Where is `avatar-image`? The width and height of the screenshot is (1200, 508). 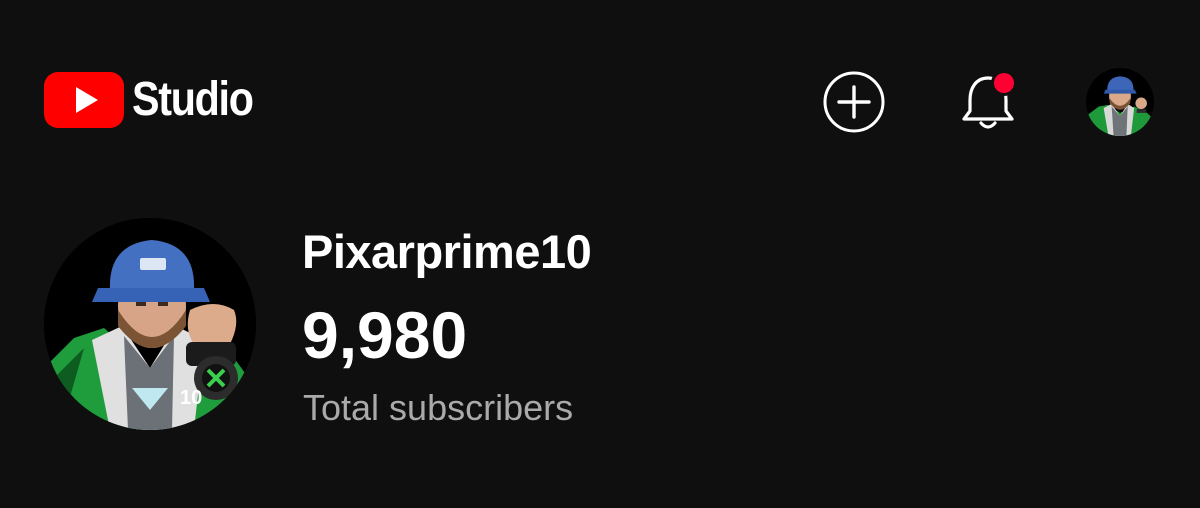
avatar-image is located at coordinates (1120, 102).